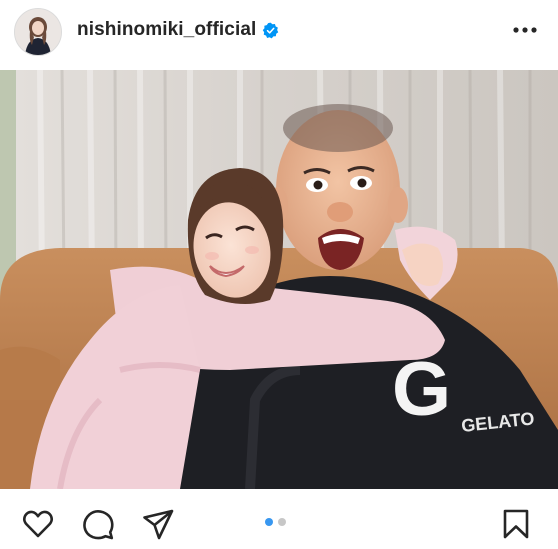 The height and width of the screenshot is (549, 558). I want to click on avatar, so click(38, 32).